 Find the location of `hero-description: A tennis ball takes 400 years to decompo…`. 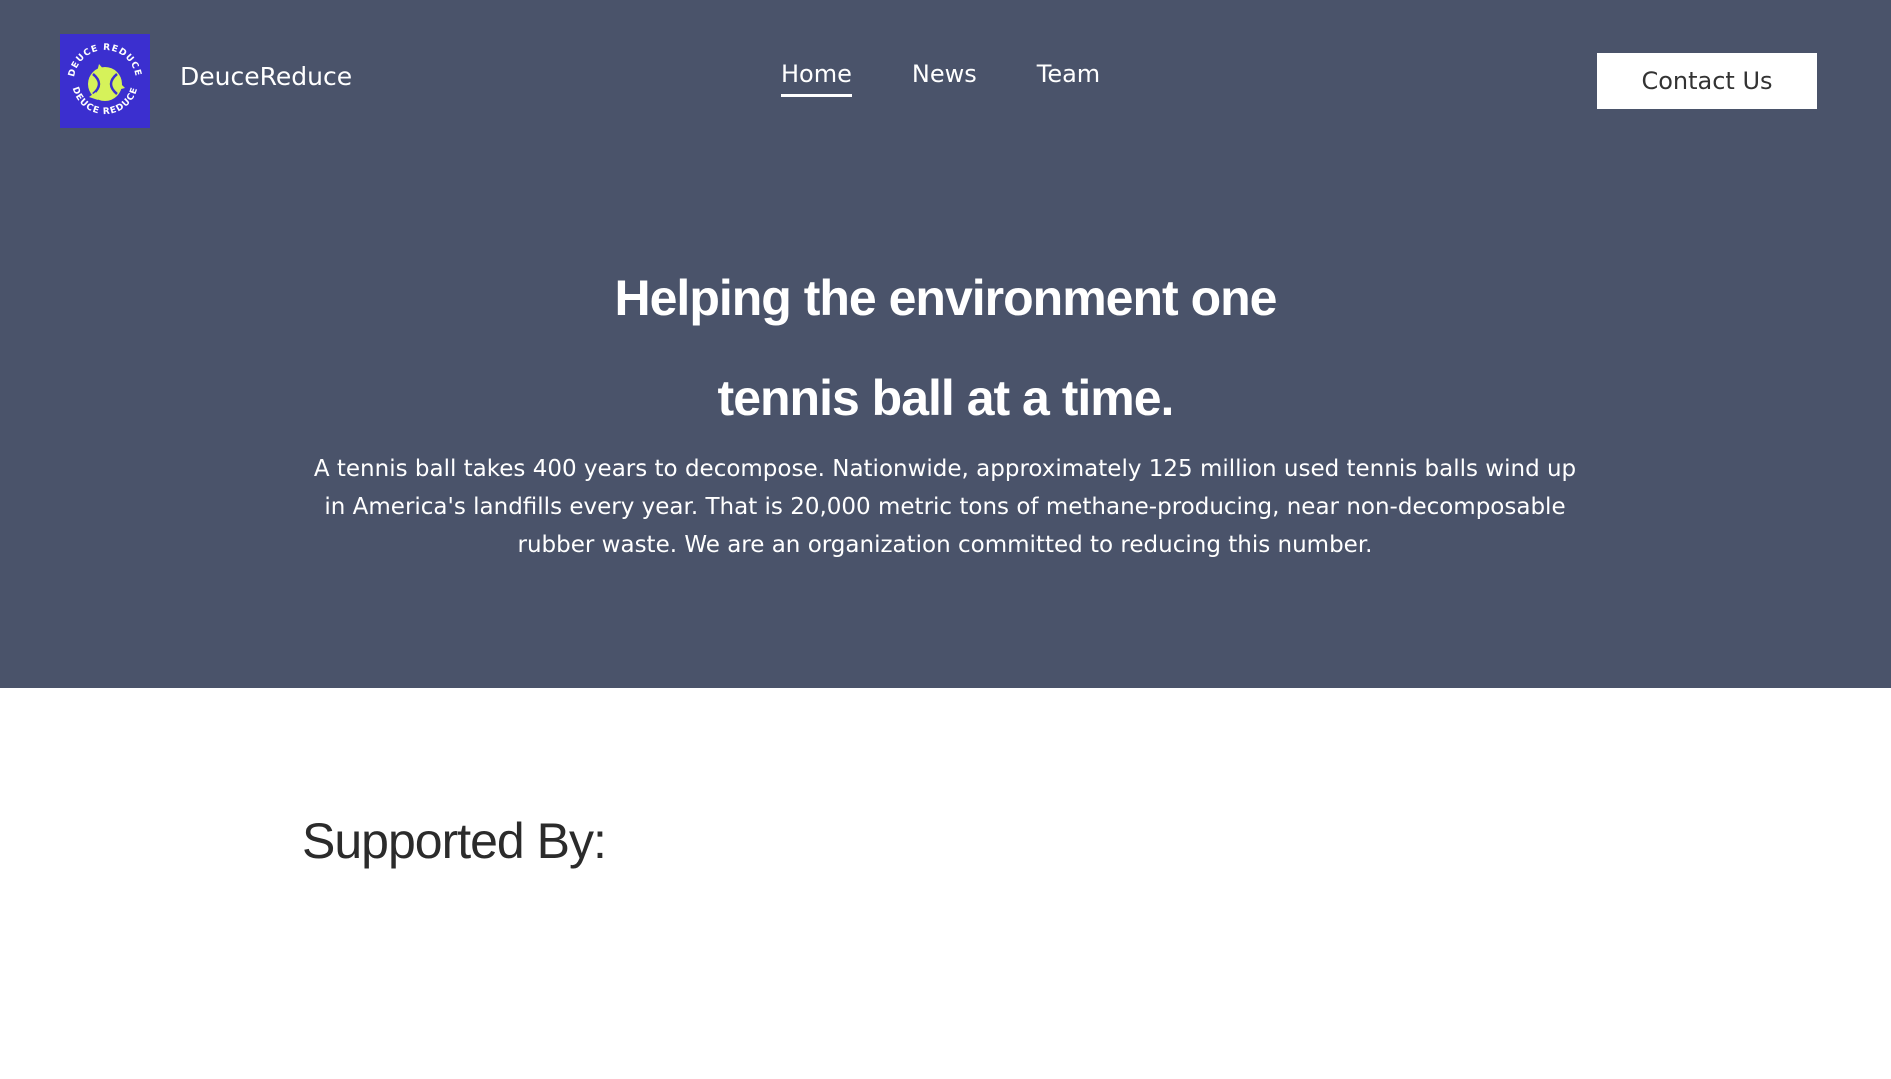

hero-description: A tennis ball takes 400 years to decompo… is located at coordinates (945, 507).